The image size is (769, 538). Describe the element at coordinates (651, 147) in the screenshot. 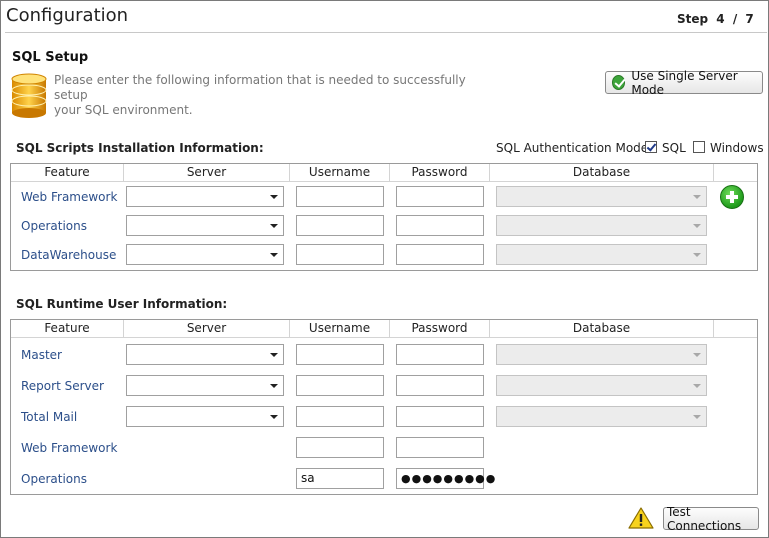

I see `auth-sql-checkbox` at that location.